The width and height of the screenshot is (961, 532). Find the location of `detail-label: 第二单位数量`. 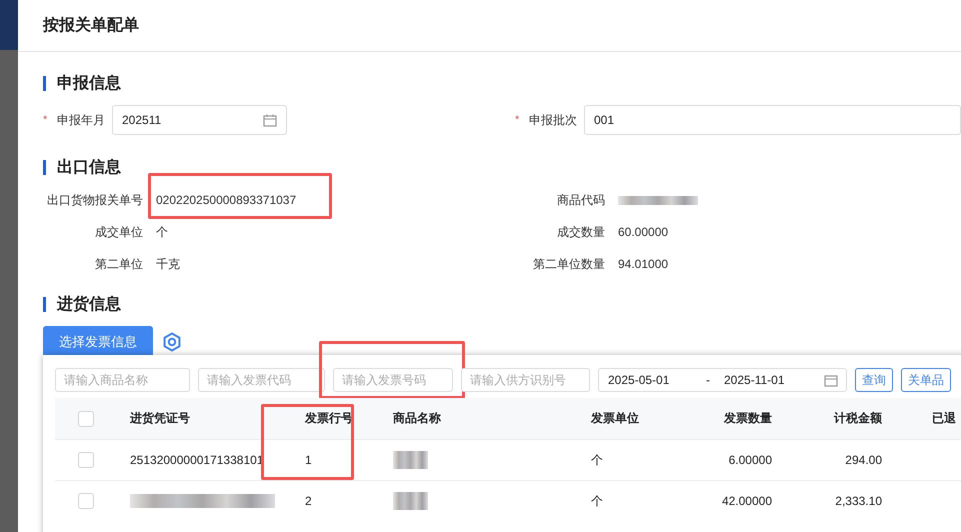

detail-label: 第二单位数量 is located at coordinates (569, 264).